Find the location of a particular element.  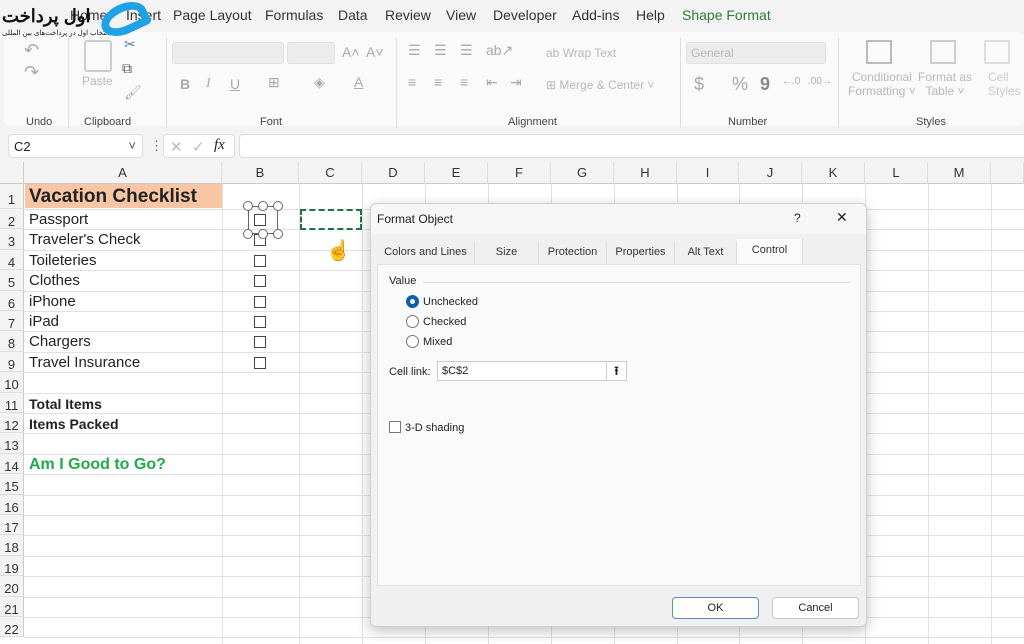

row-header-14: 14 is located at coordinates (12, 464).